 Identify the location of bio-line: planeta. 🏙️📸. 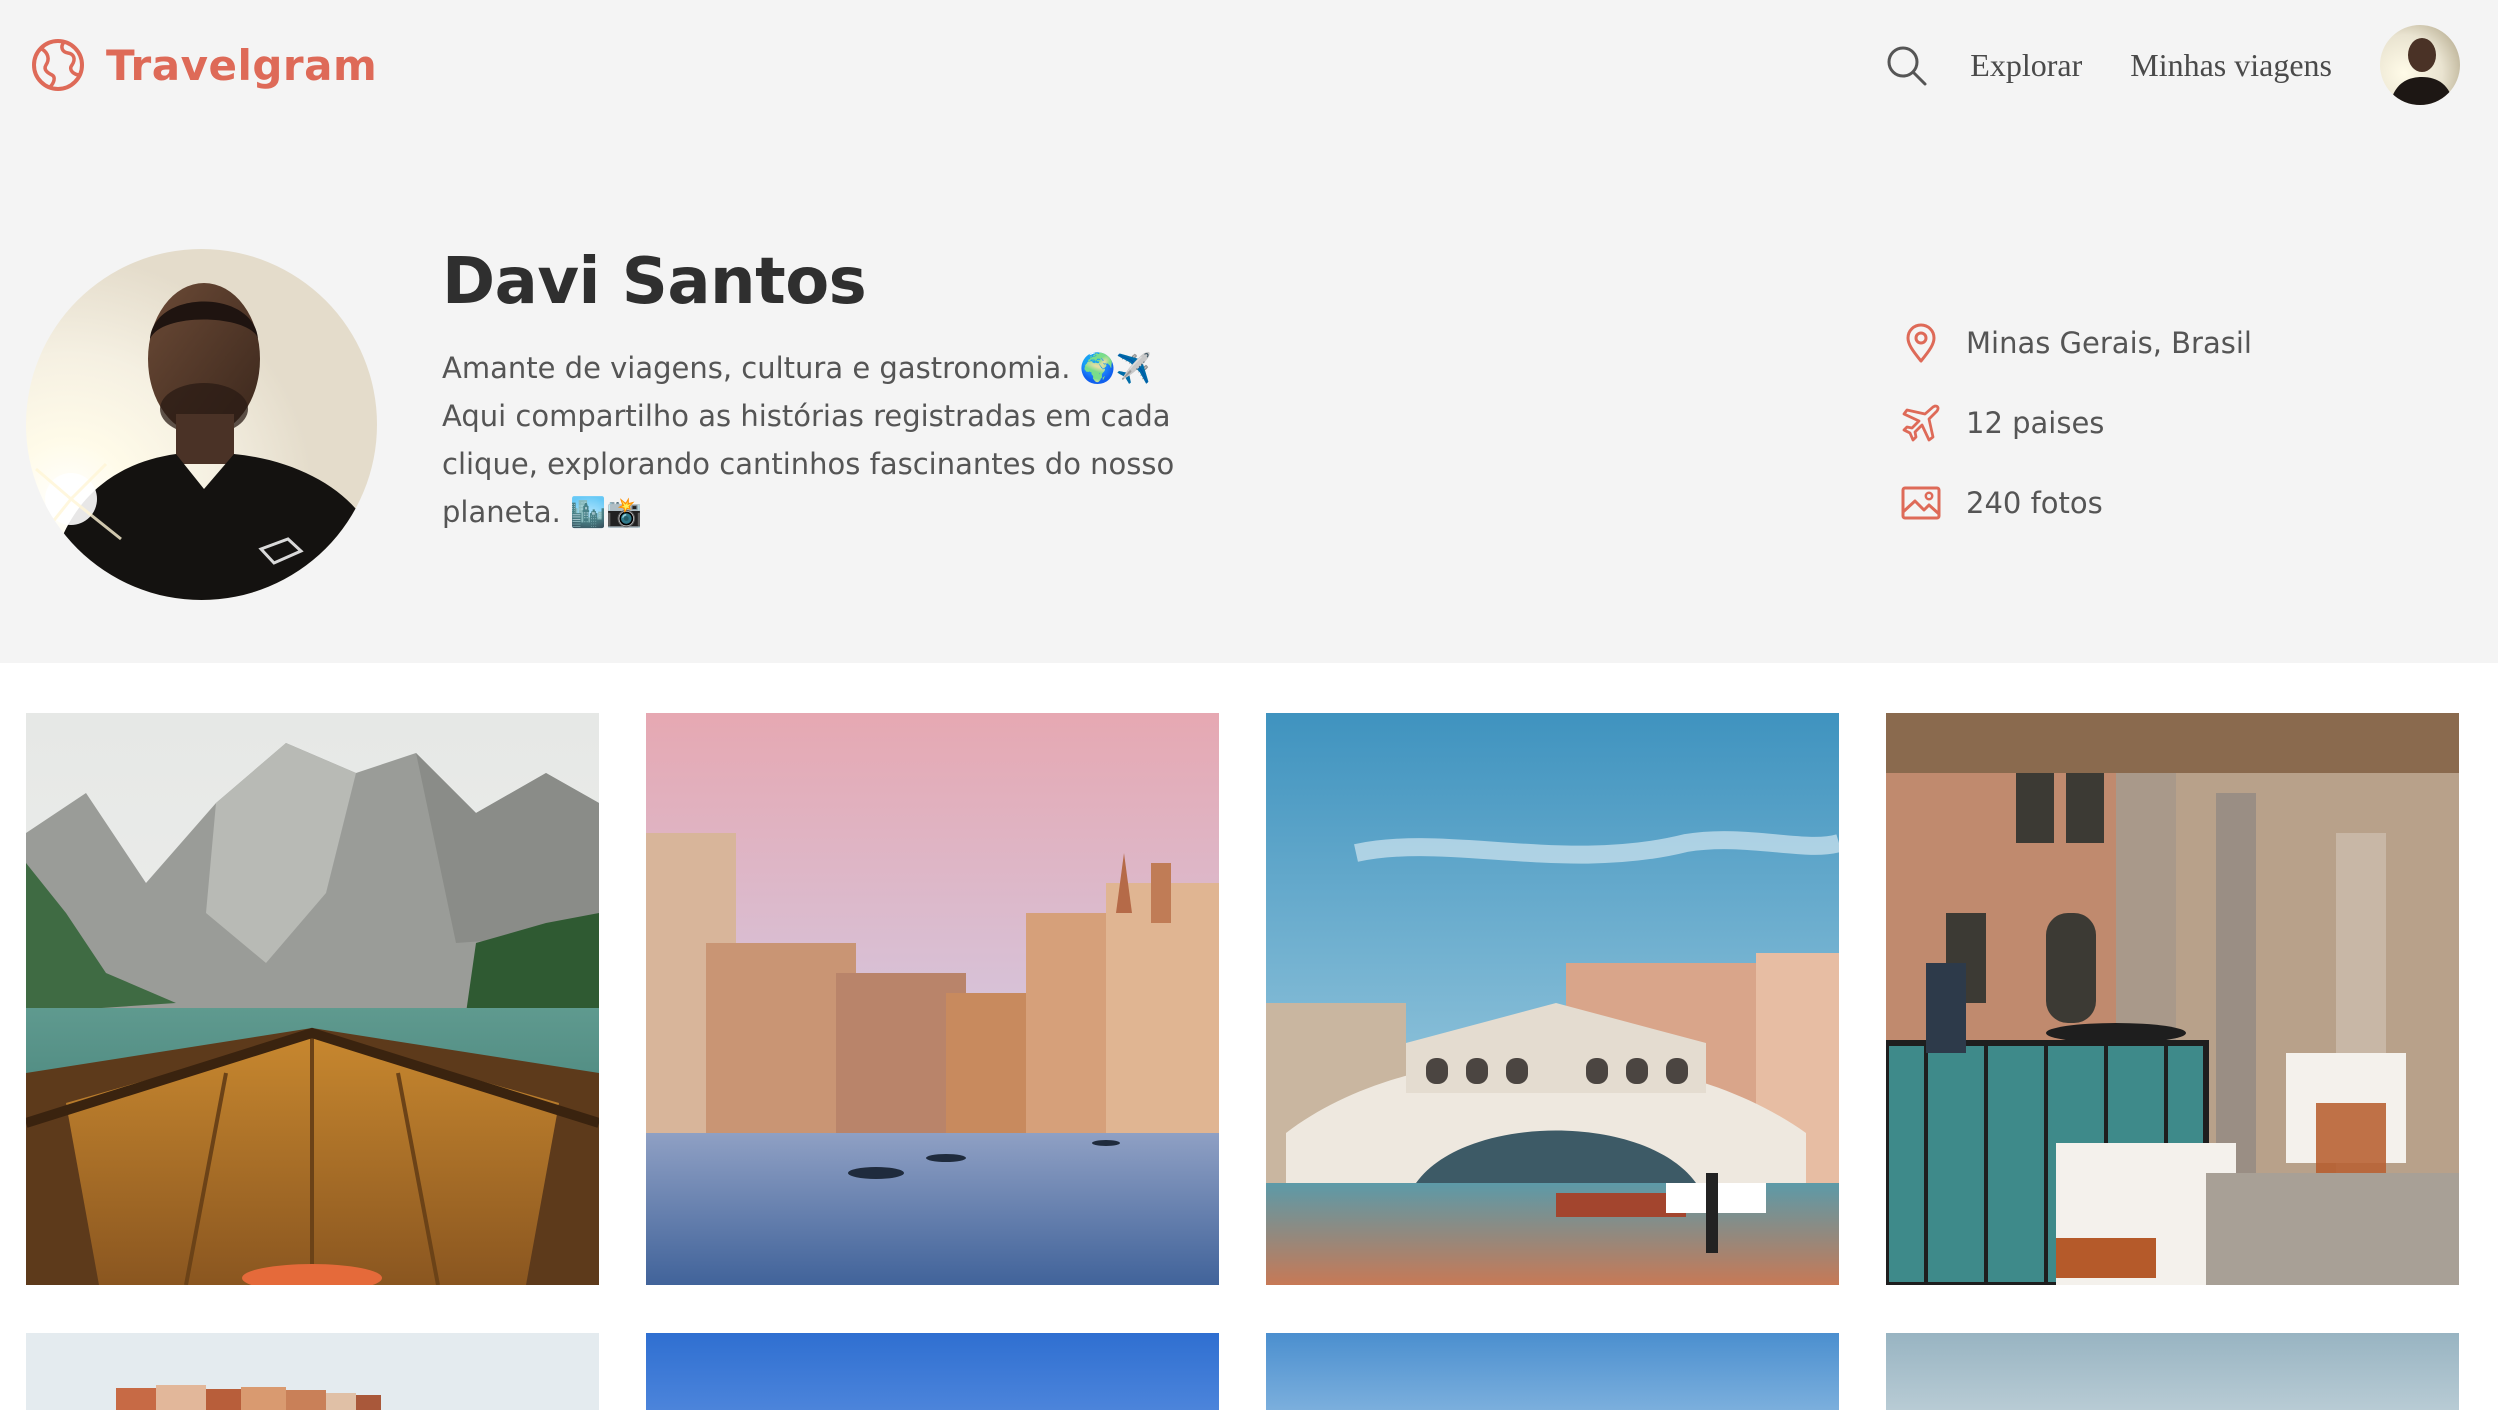
(542, 512).